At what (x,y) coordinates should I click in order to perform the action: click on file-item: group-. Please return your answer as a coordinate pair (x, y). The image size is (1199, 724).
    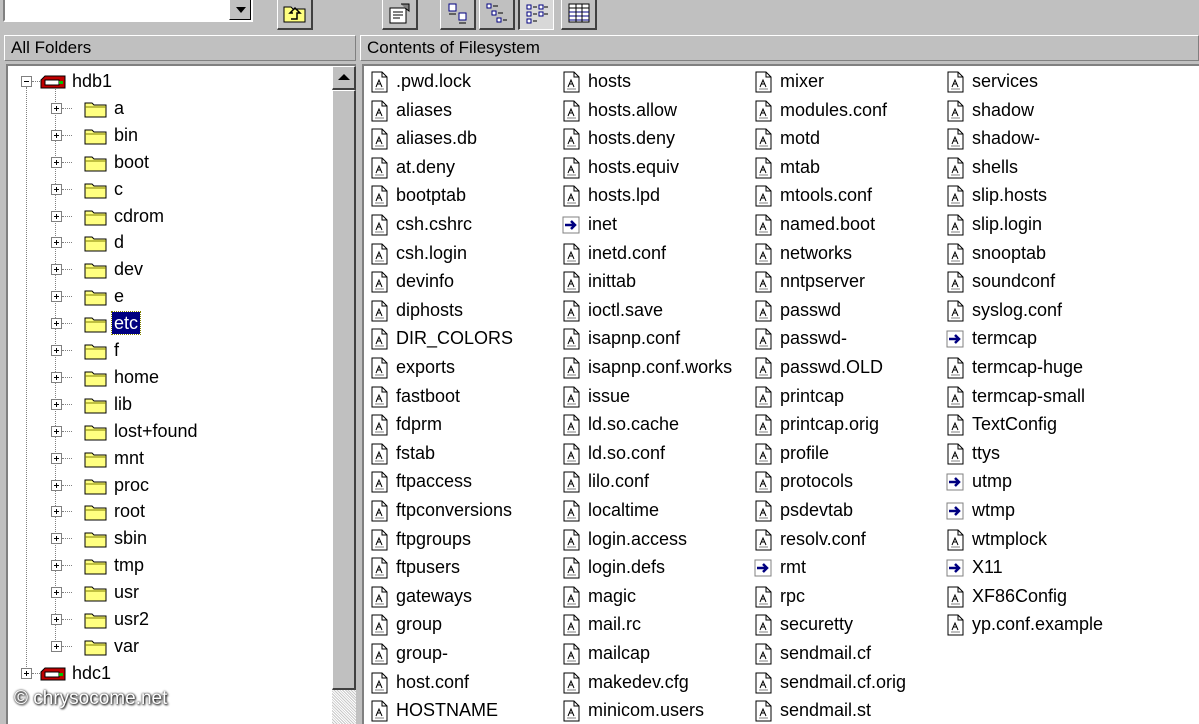
    Looking at the image, I should click on (461, 654).